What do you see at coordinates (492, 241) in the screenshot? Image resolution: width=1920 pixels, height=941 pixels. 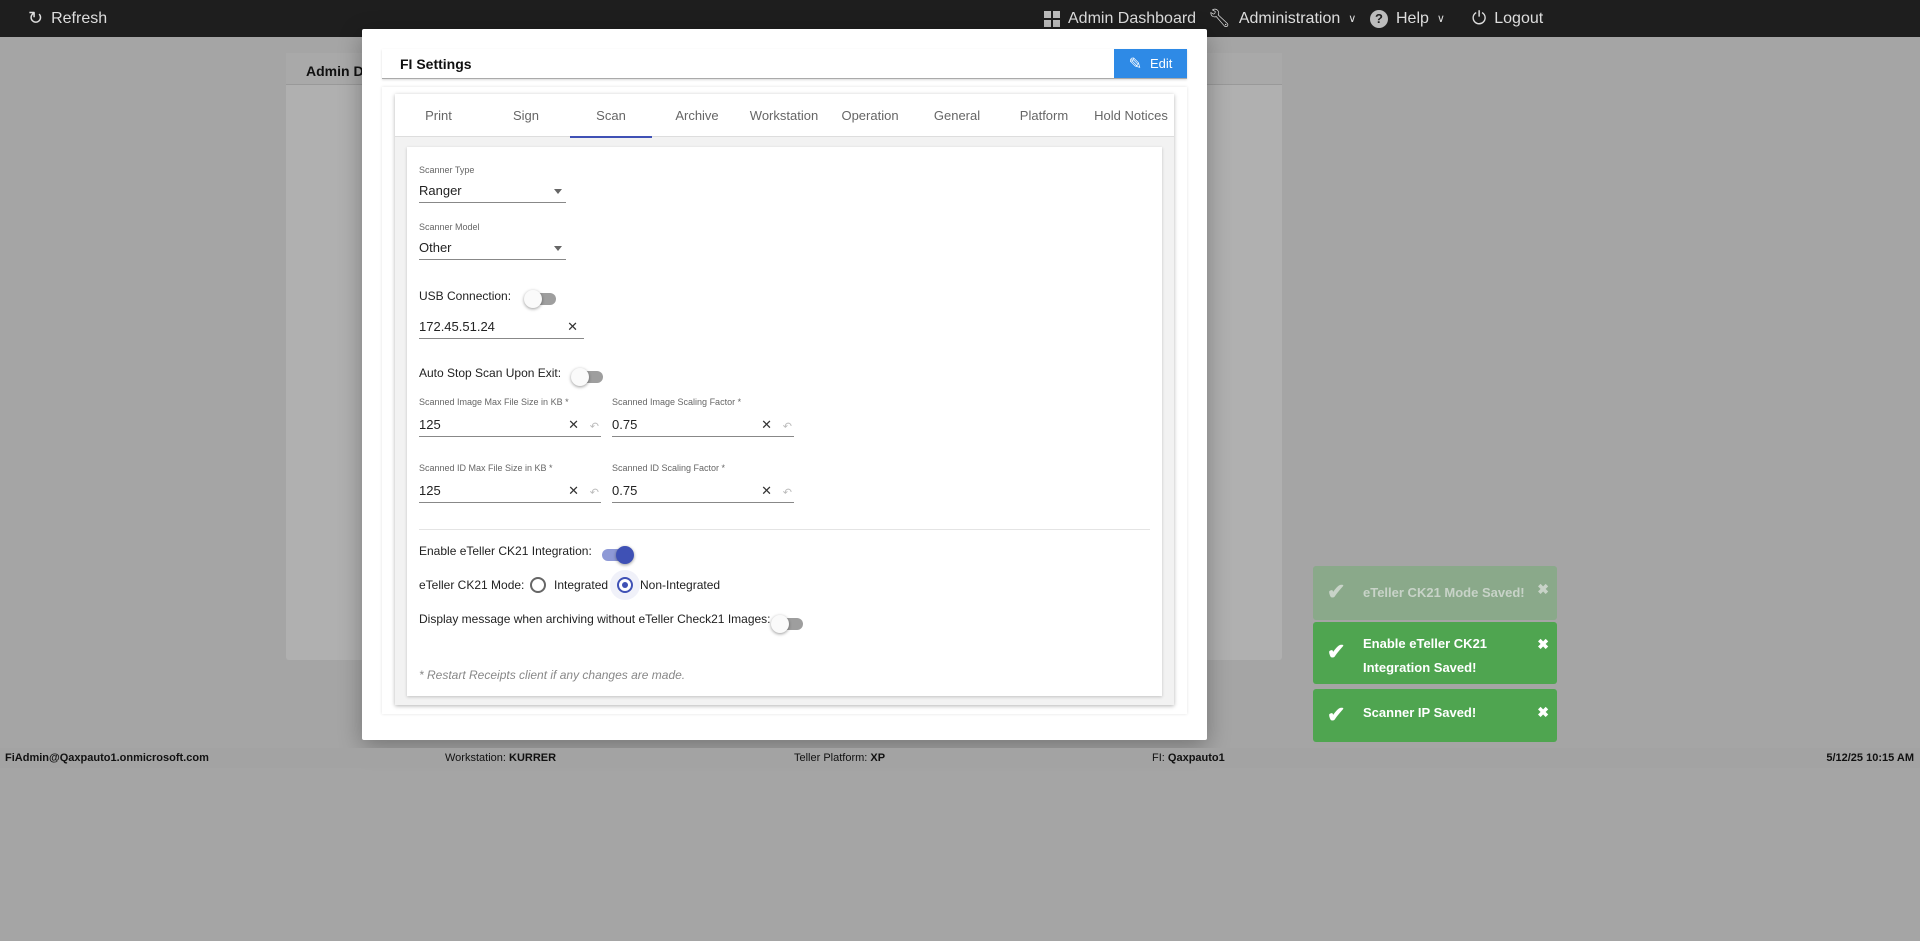 I see `scanner-model-select: Scanner Model Other` at bounding box center [492, 241].